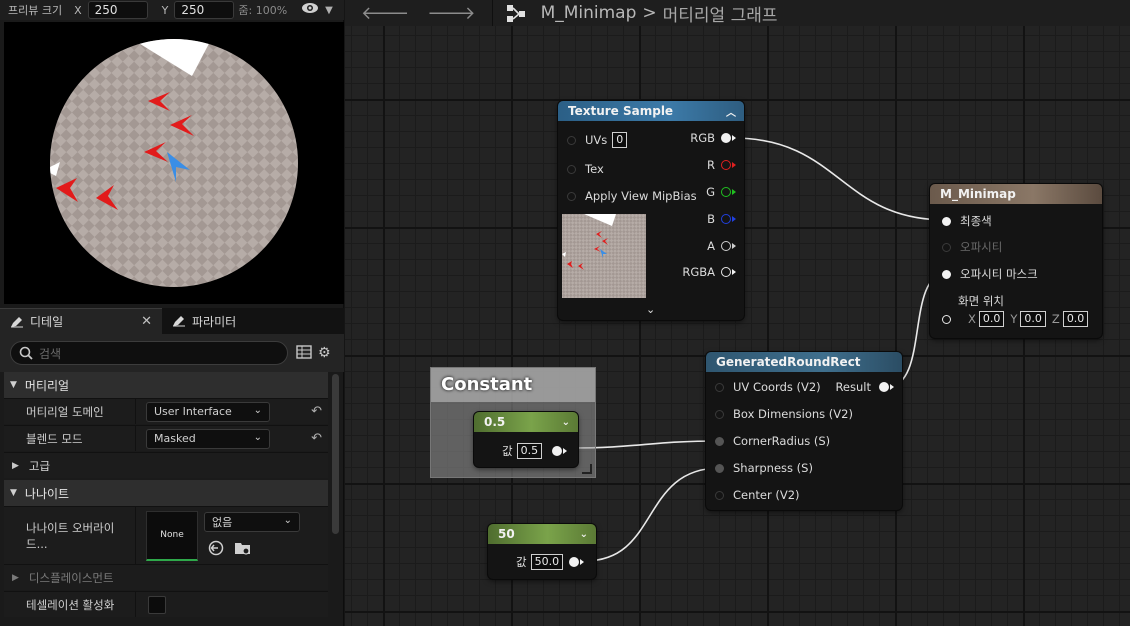  Describe the element at coordinates (329, 10) in the screenshot. I see `chevron-down-icon: ▼` at that location.